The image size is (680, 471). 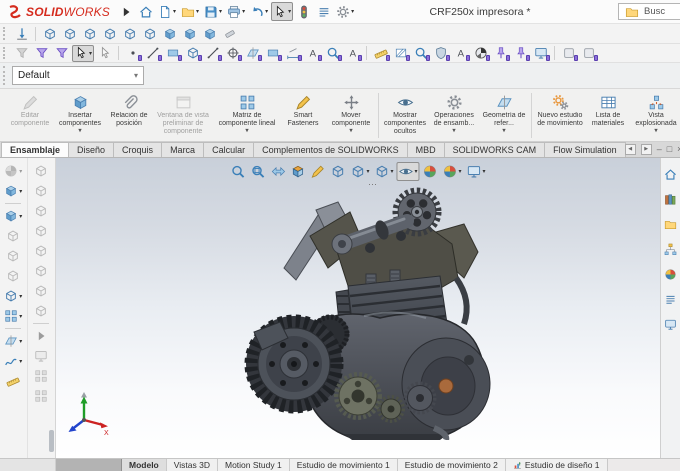 I want to click on file-explorer-folder-icon, so click(x=670, y=224).